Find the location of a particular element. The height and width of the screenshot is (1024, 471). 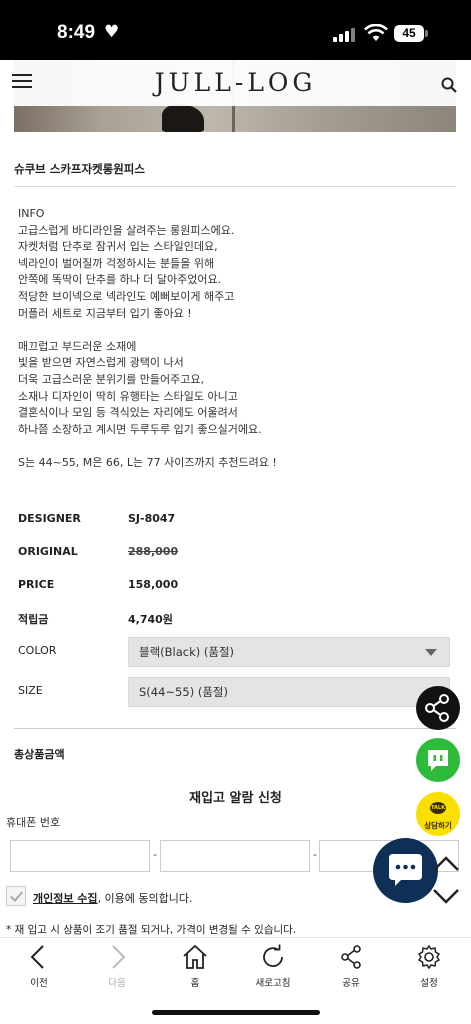

phone-label: 휴대폰 번호 is located at coordinates (33, 822).